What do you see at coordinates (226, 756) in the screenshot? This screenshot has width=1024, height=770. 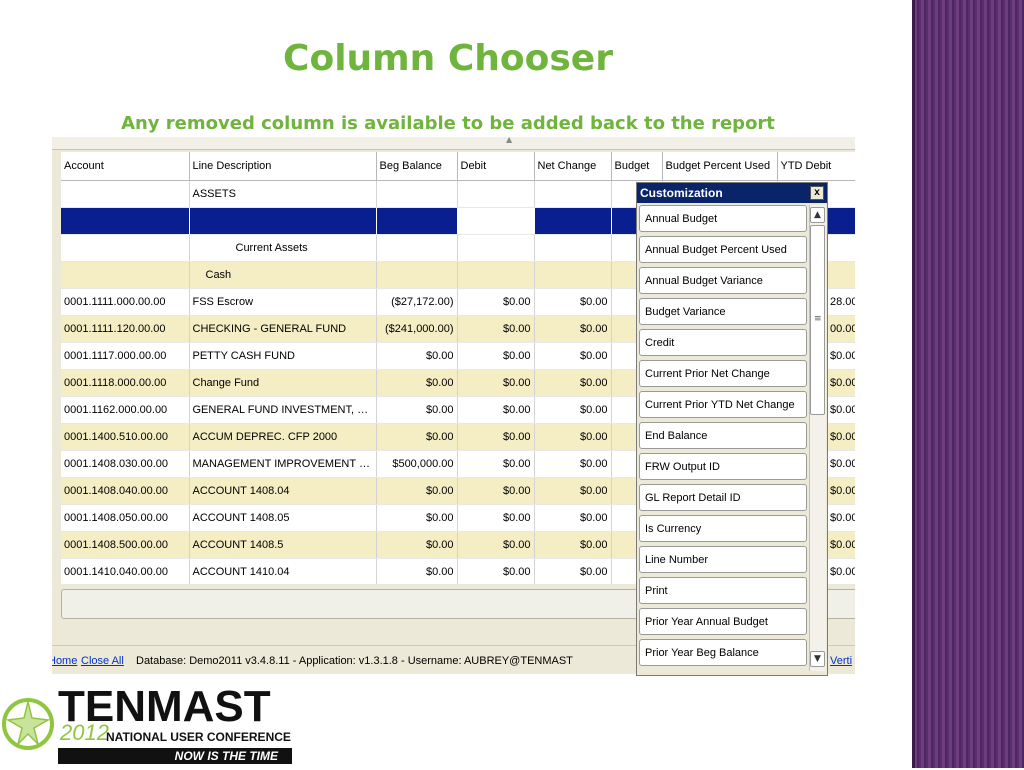 I see `logo-tagline: NOW IS THE TIME` at bounding box center [226, 756].